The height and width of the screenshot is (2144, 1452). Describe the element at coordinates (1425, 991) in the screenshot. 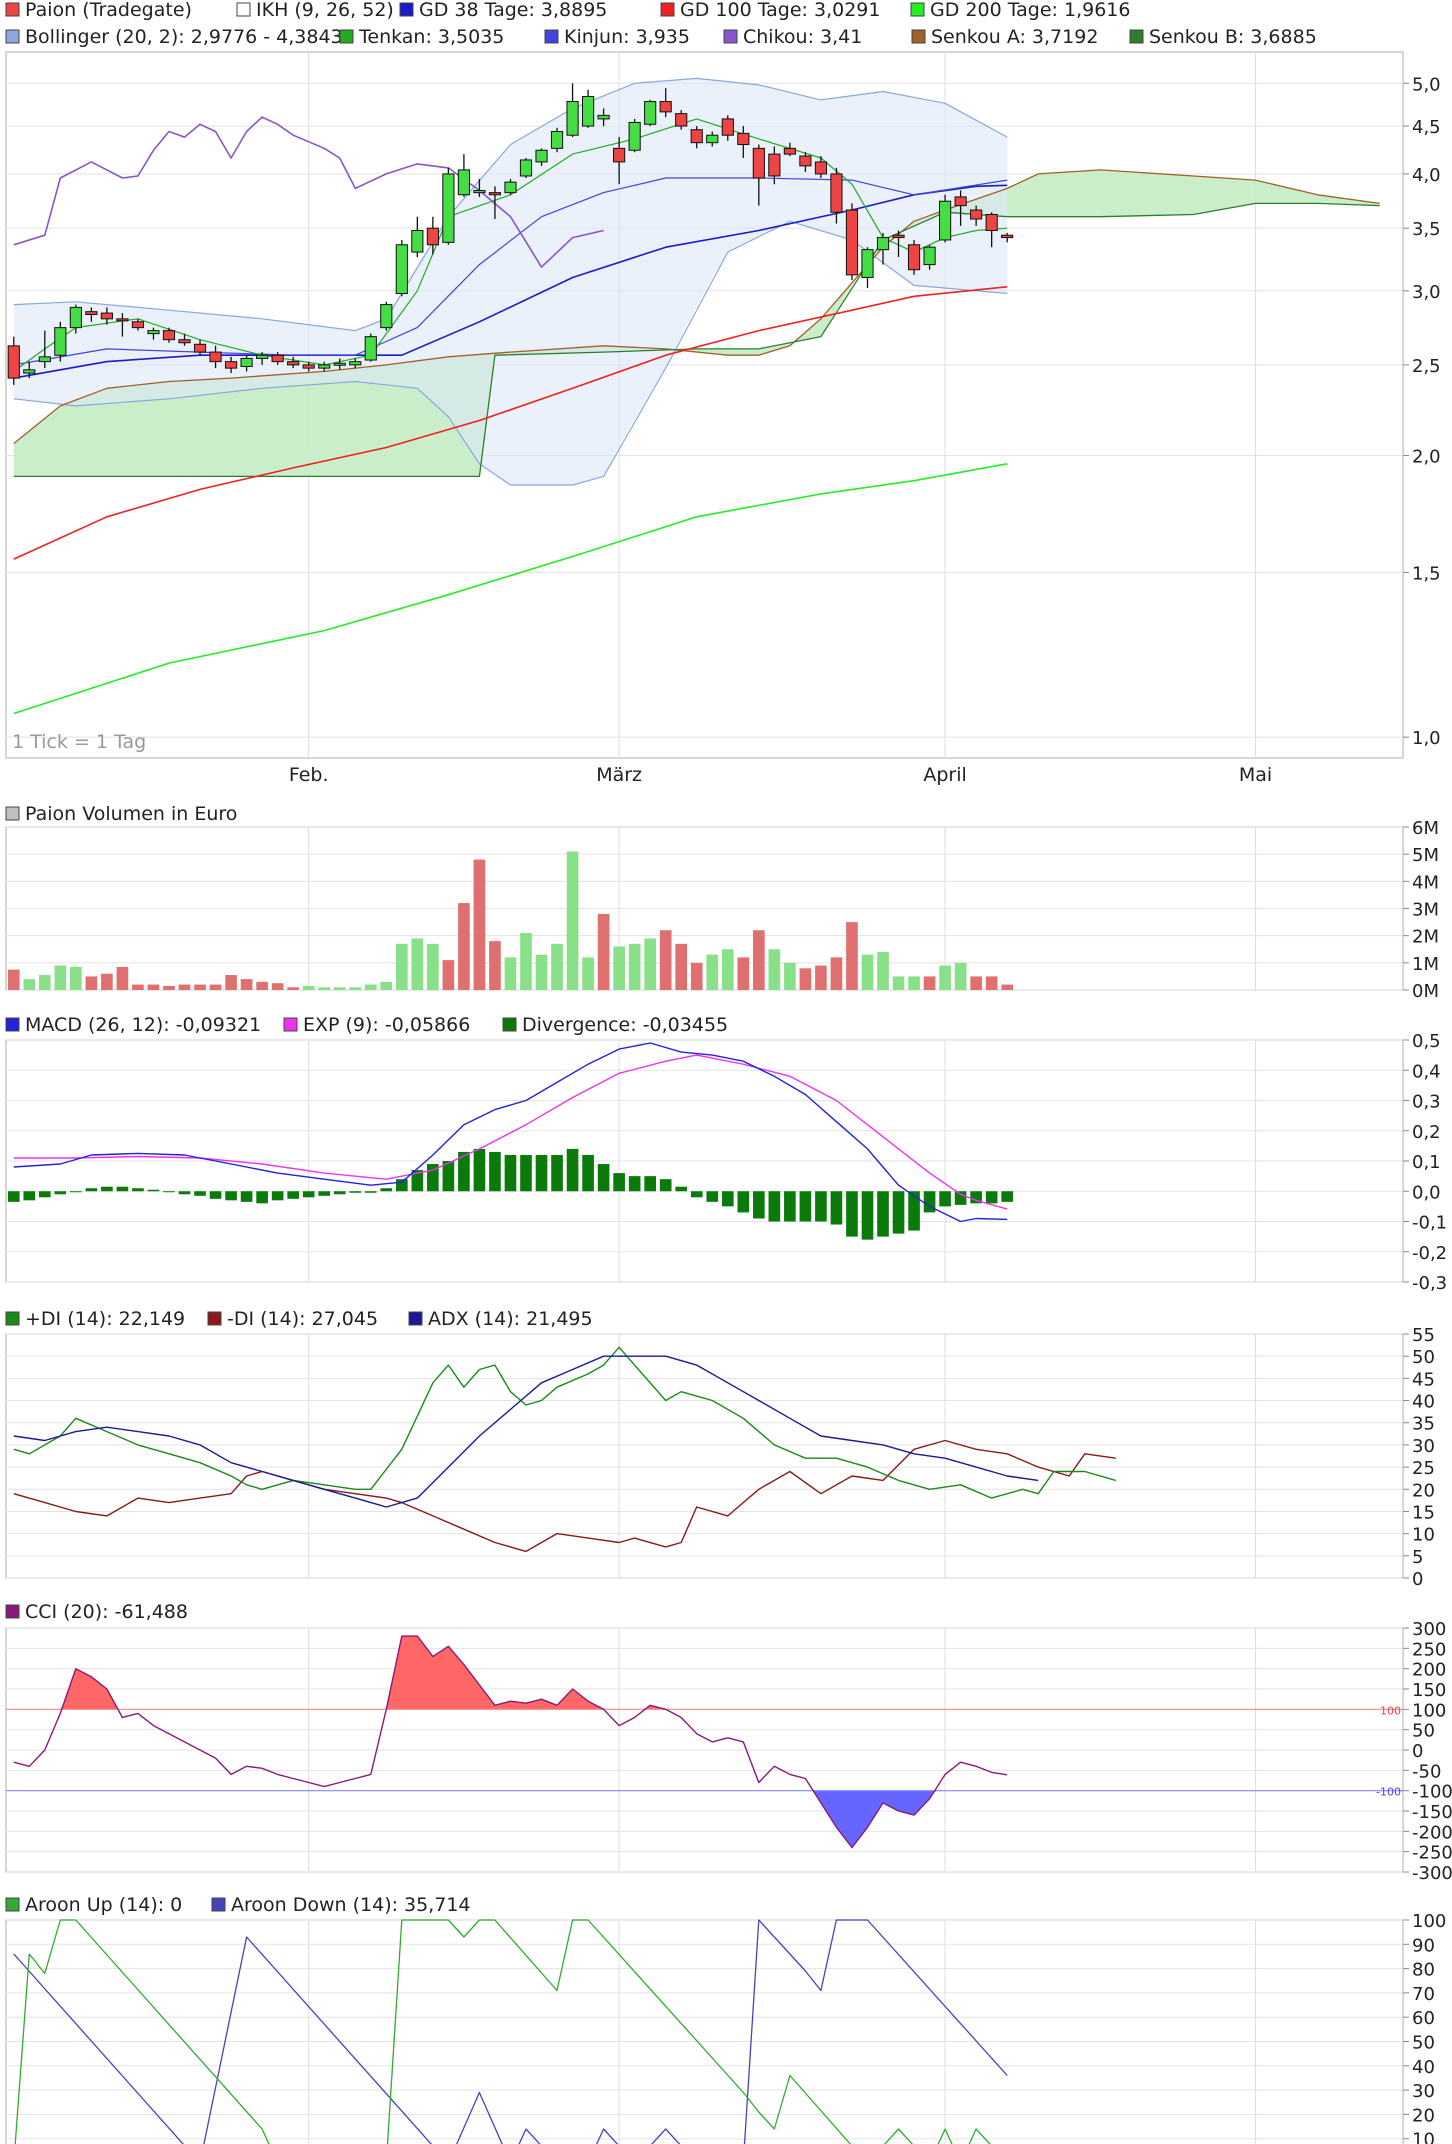

I see `volume-ytick-label: 0M` at that location.